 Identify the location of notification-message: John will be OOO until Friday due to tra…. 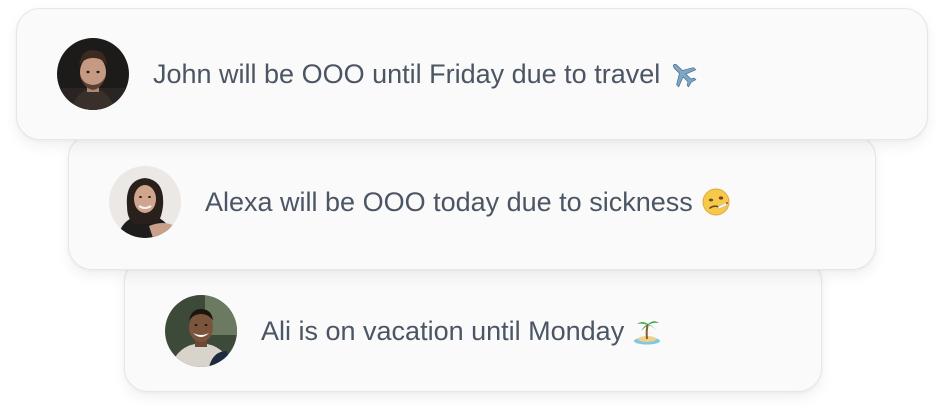
(425, 74).